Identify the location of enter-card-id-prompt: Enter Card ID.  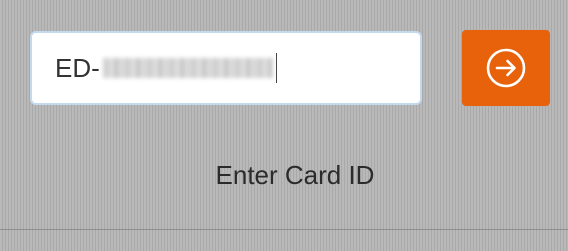
(295, 175).